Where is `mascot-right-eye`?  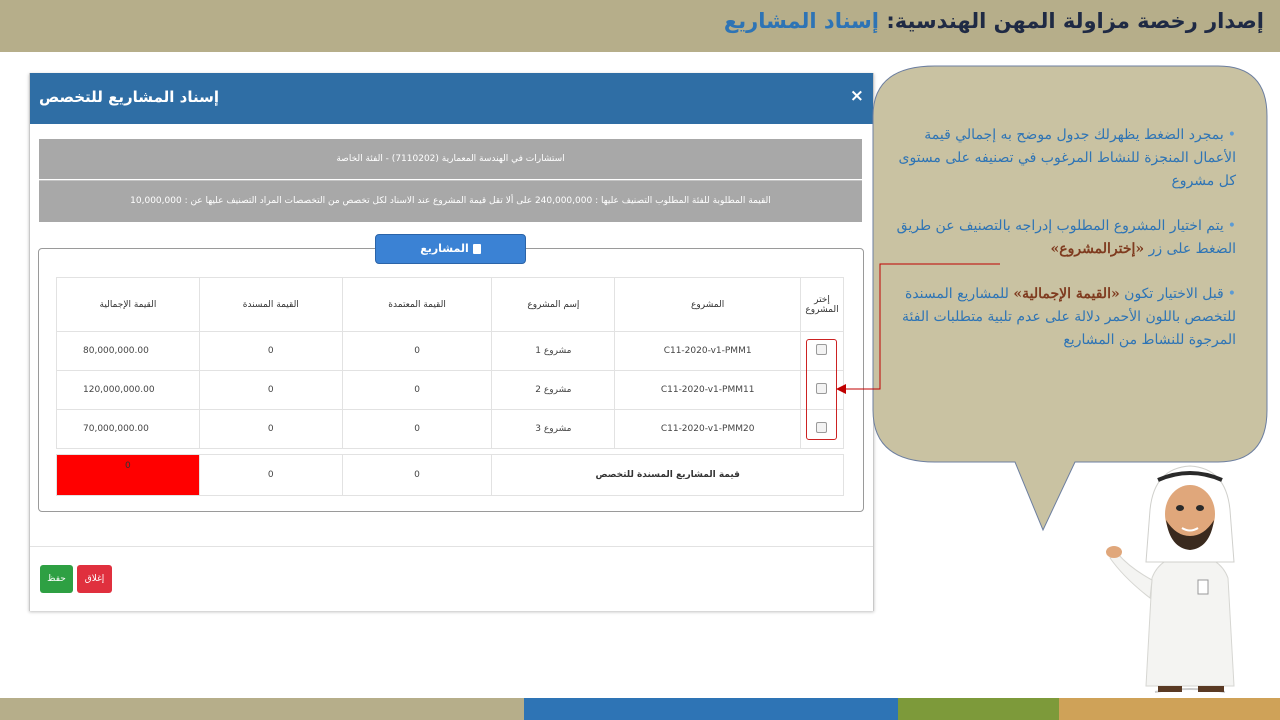
mascot-right-eye is located at coordinates (1200, 508).